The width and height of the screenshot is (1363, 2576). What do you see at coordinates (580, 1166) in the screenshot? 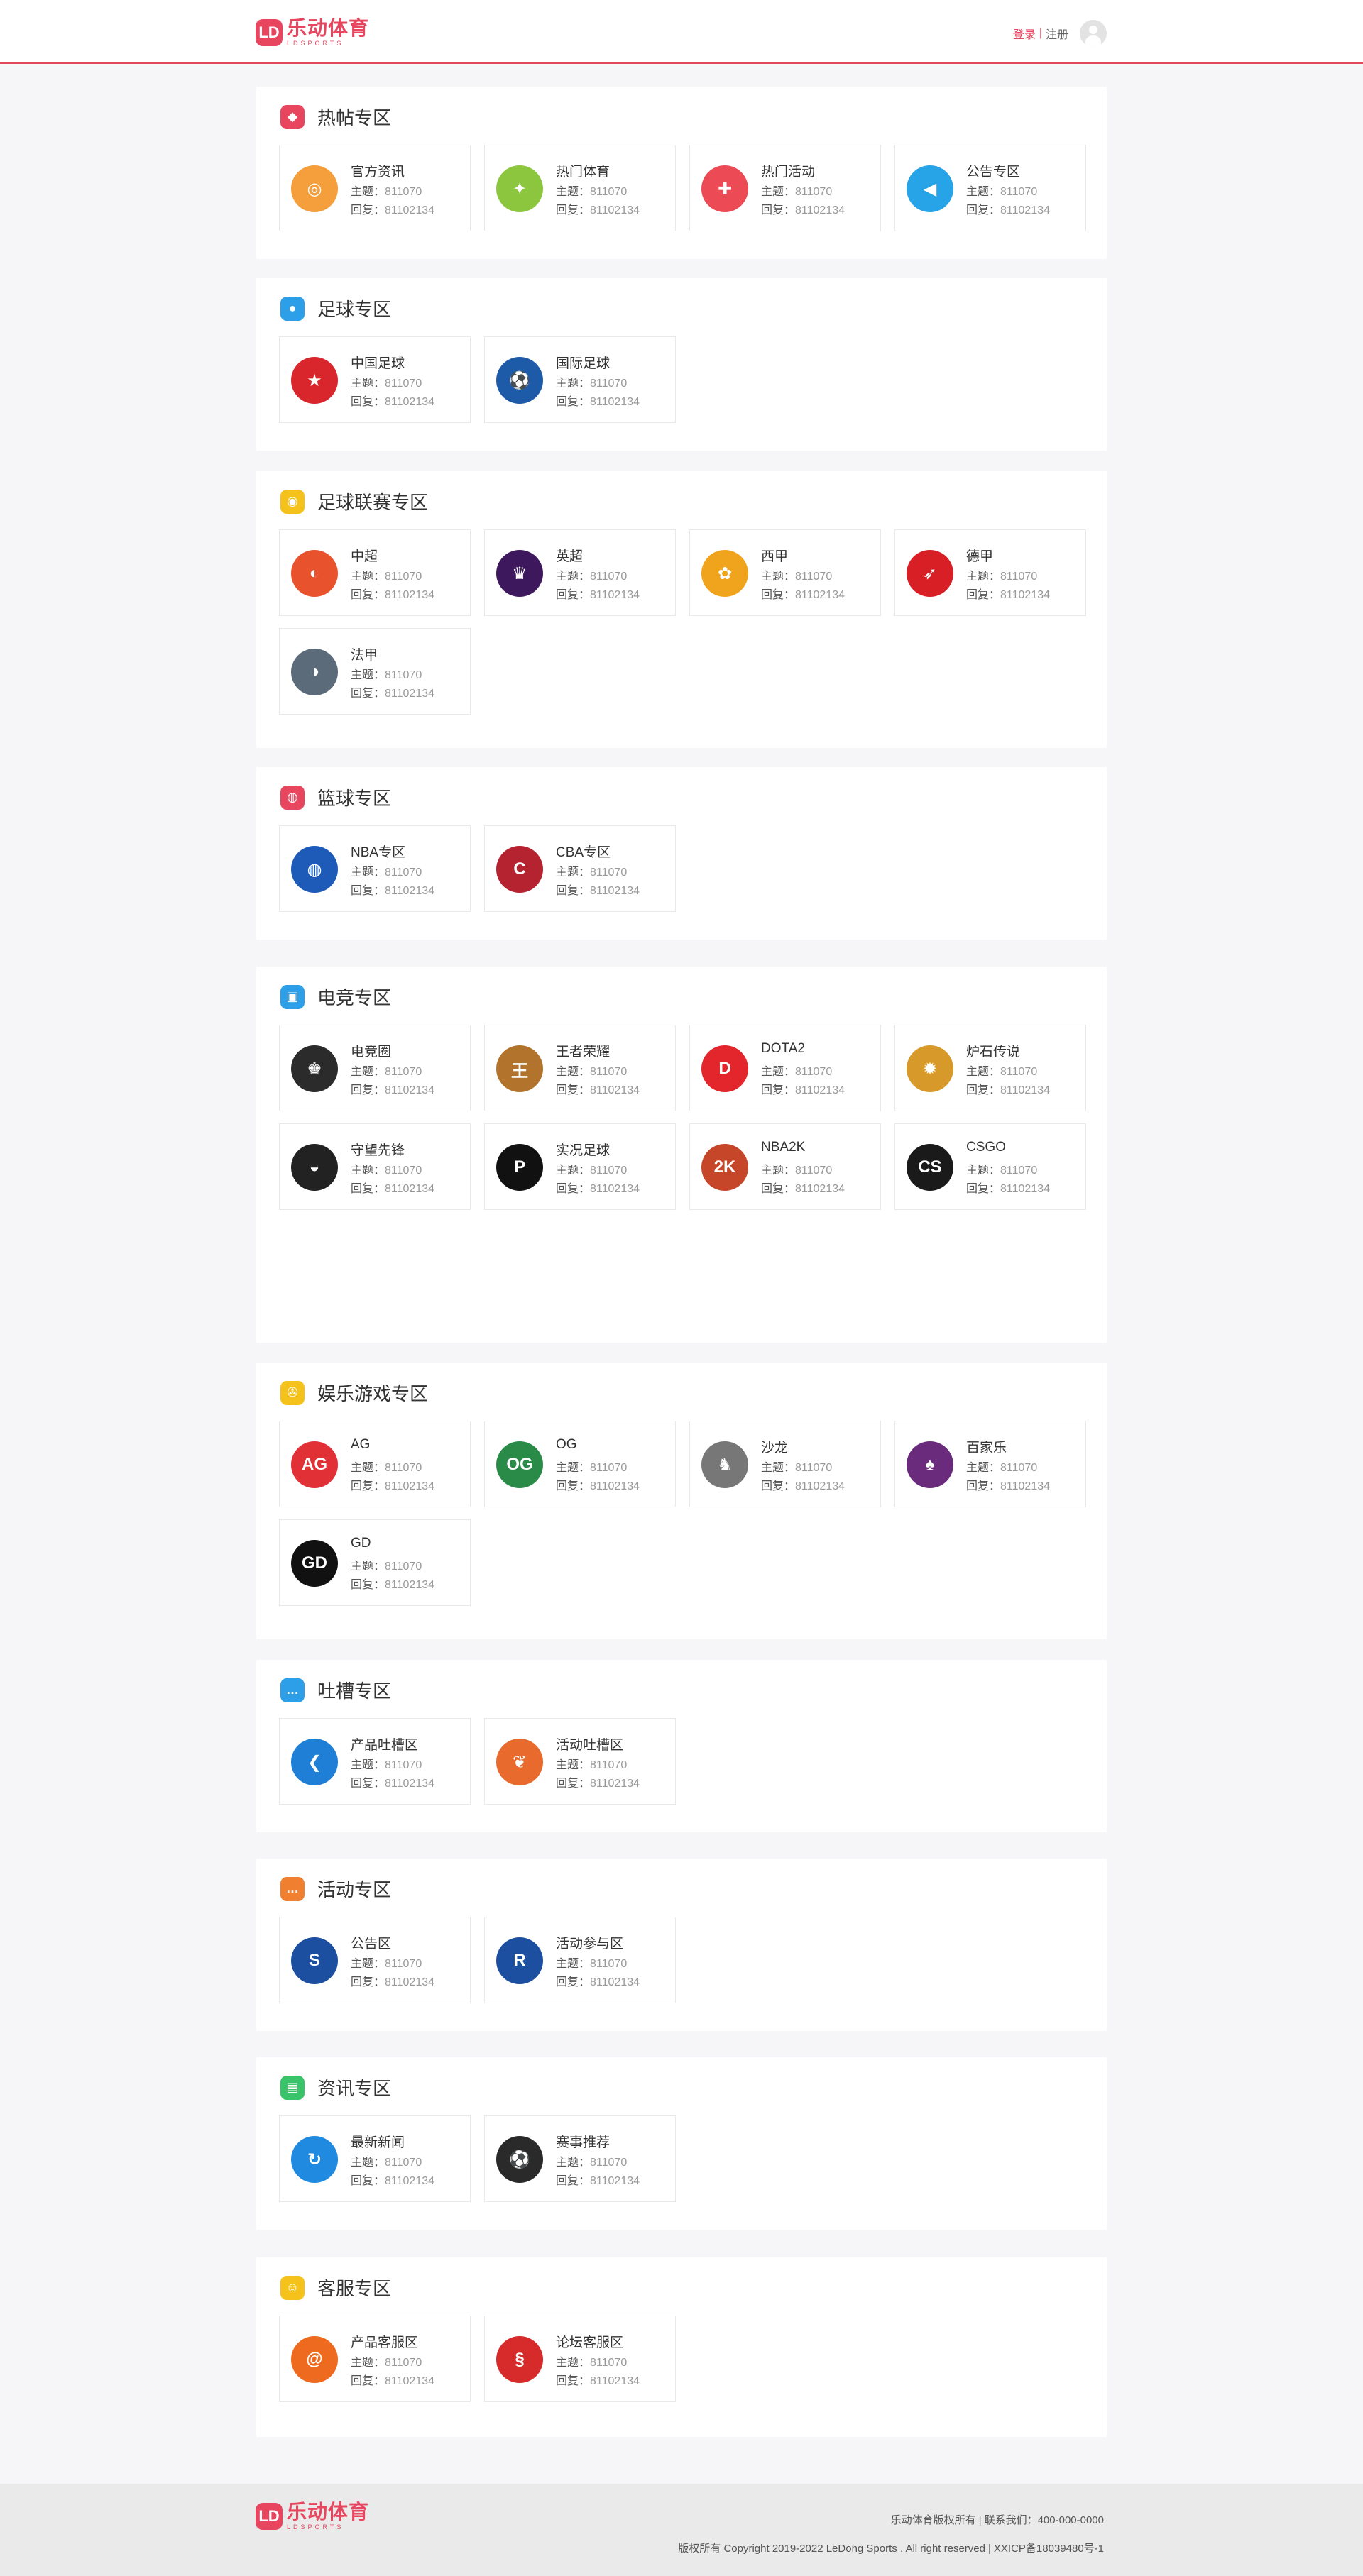
I see `board-card: P 实况足球 主题：811070 回复：81102134` at bounding box center [580, 1166].